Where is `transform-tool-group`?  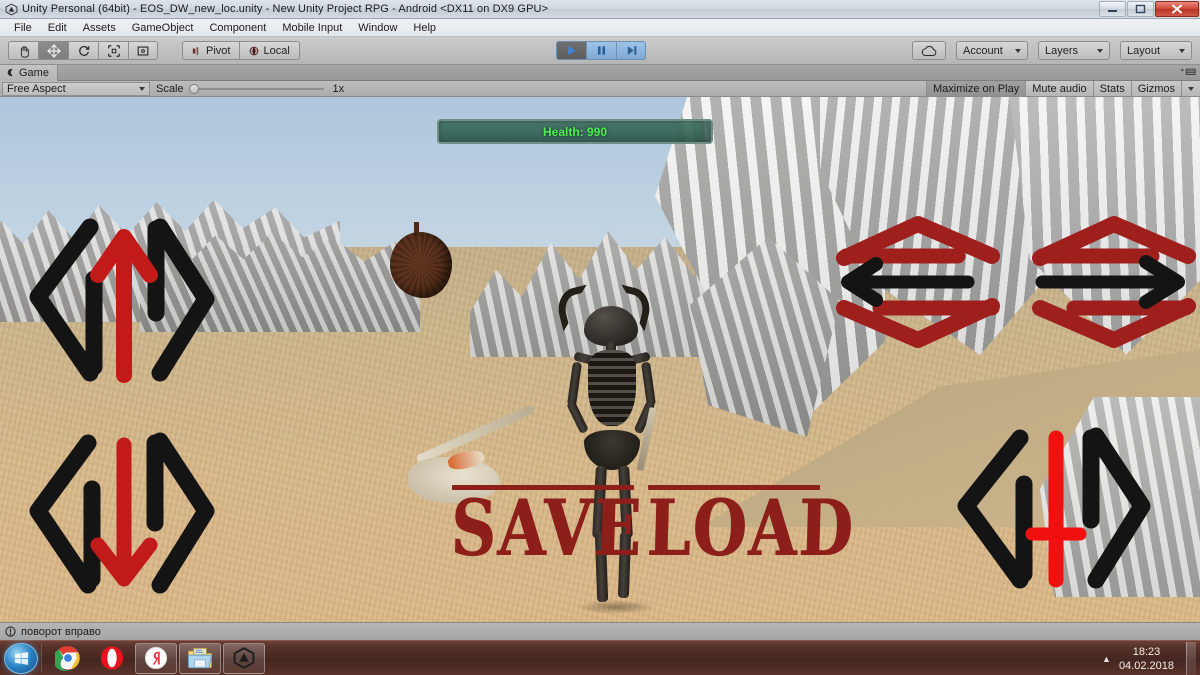 transform-tool-group is located at coordinates (83, 50).